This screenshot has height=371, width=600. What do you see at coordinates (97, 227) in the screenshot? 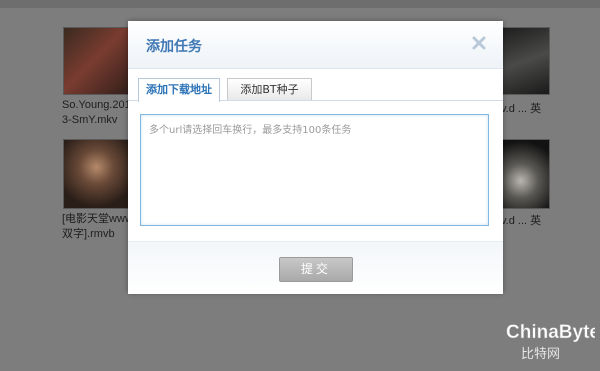
I see `video-filename: [电影天堂www 双字].rmvb` at bounding box center [97, 227].